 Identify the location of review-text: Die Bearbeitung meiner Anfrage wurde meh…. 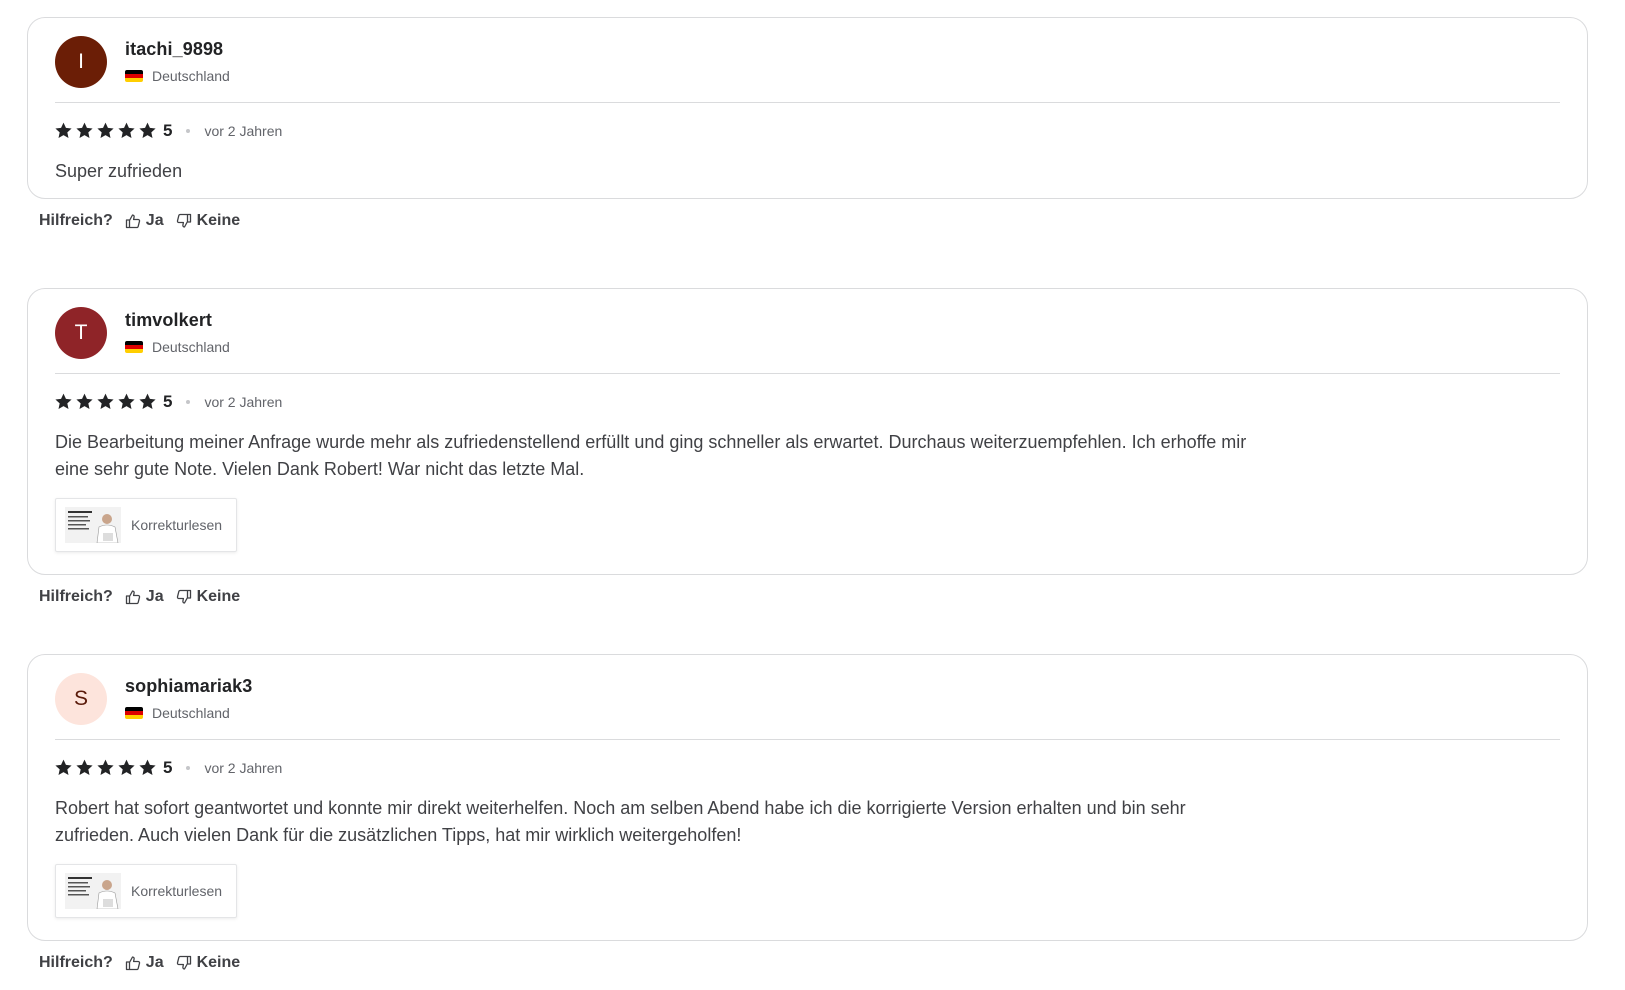
(651, 455).